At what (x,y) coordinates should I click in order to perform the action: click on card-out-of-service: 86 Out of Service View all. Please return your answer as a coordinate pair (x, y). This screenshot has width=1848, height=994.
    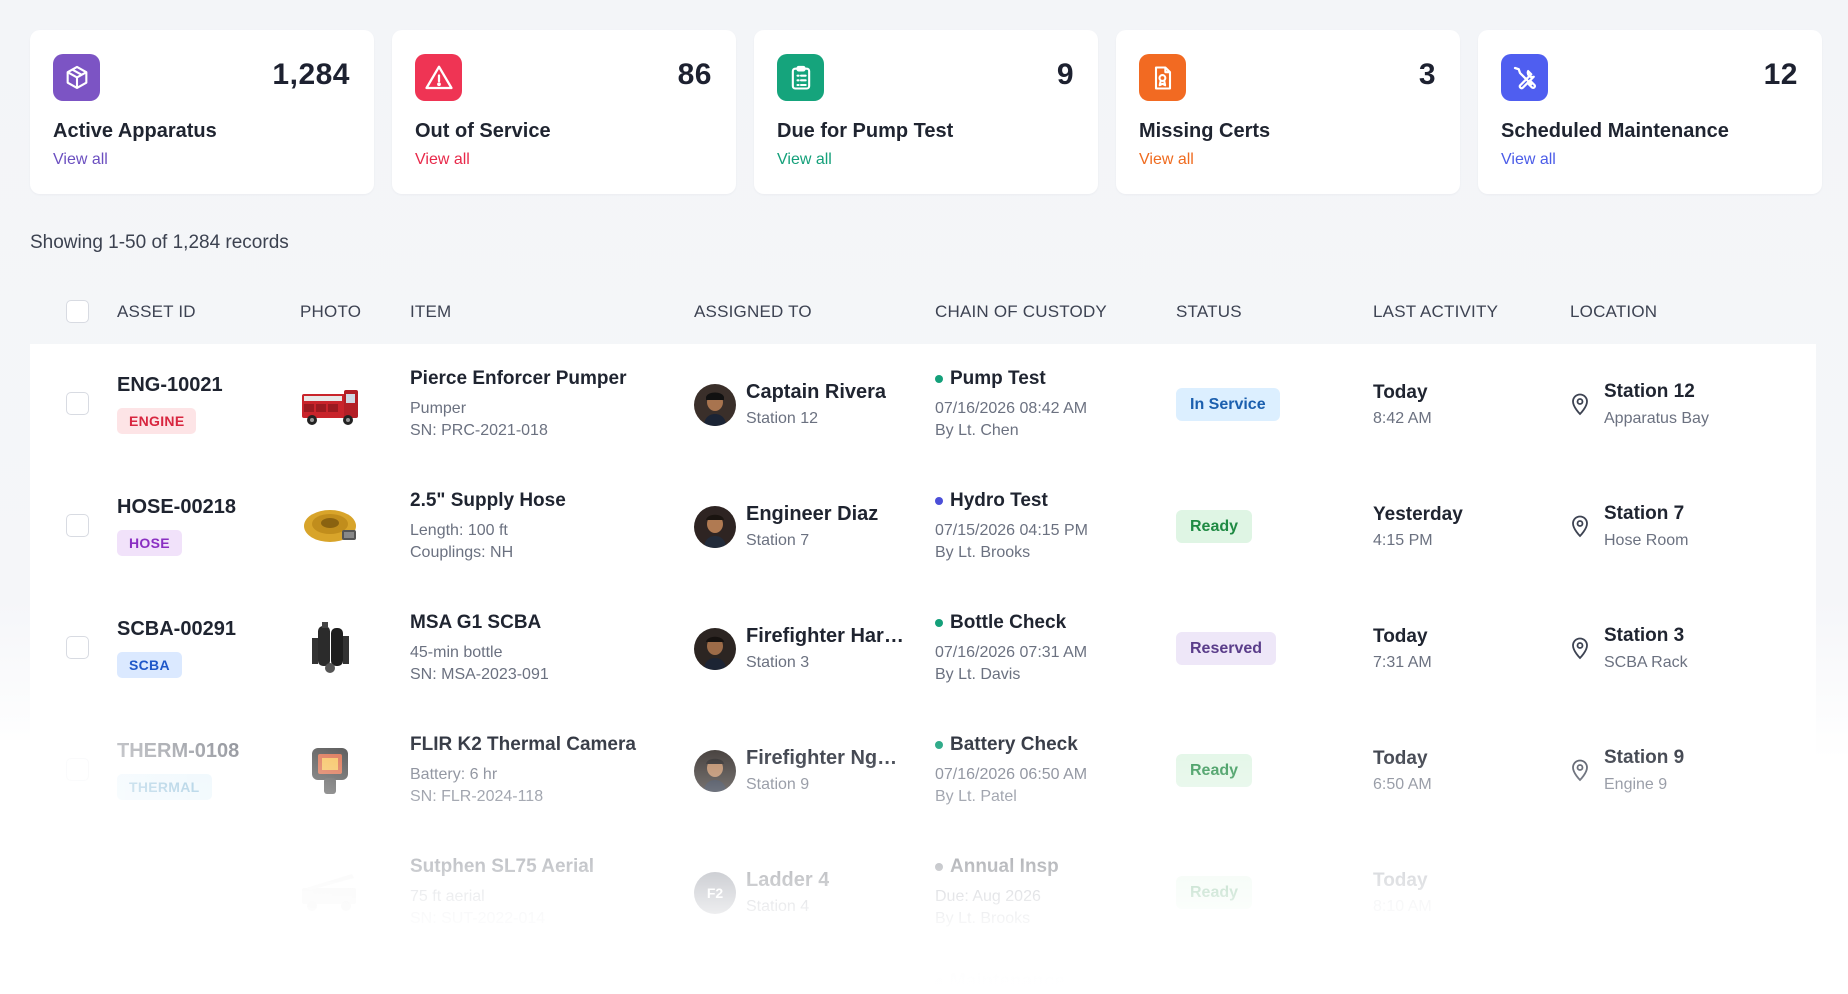
    Looking at the image, I should click on (564, 112).